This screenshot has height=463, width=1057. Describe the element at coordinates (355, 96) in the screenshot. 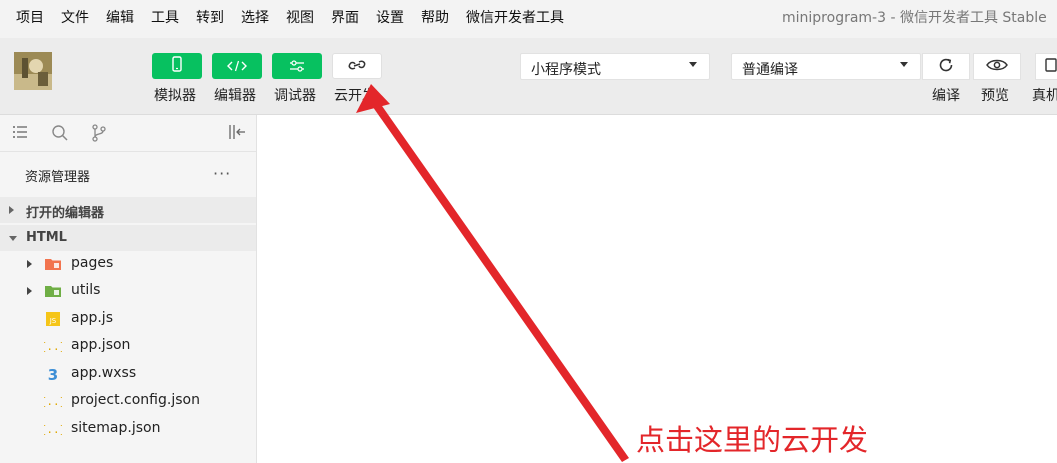

I see `cloud-dev-label: 云开发` at that location.